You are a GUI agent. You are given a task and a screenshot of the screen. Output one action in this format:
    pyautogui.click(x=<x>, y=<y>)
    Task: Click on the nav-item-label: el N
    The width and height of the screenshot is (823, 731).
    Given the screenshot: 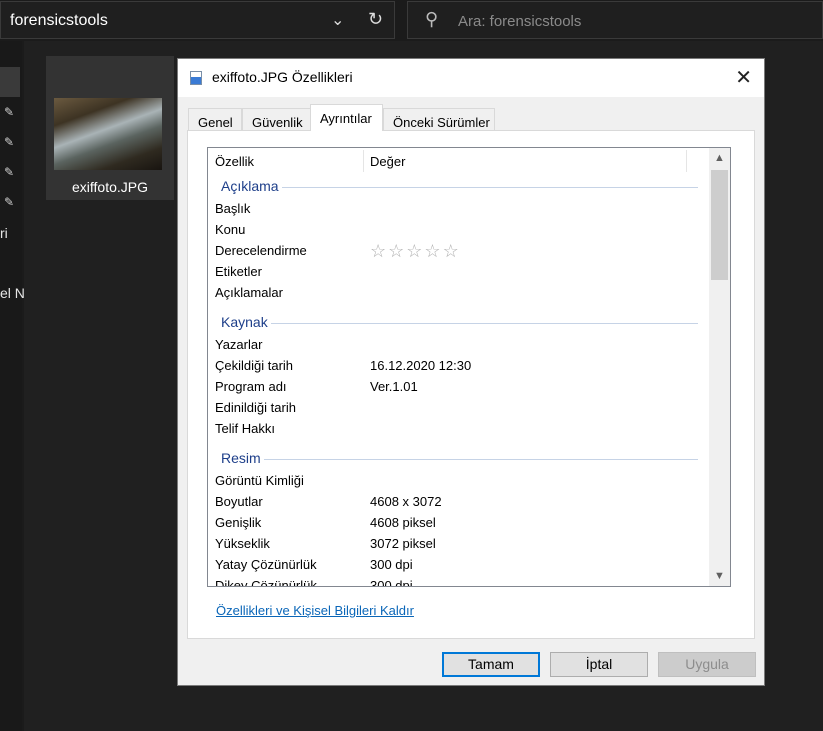 What is the action you would take?
    pyautogui.click(x=12, y=293)
    